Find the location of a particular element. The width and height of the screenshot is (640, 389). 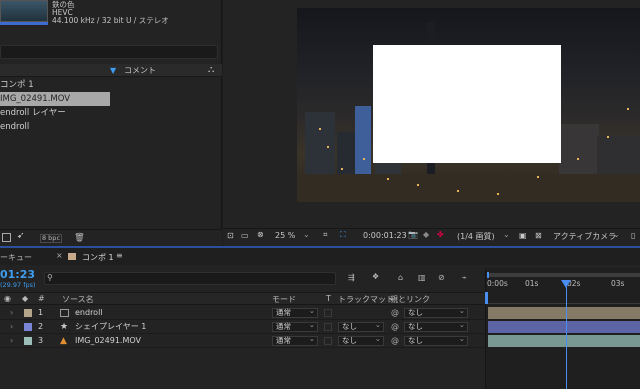

viewer-timecode: 0:00:01:23 is located at coordinates (385, 235).